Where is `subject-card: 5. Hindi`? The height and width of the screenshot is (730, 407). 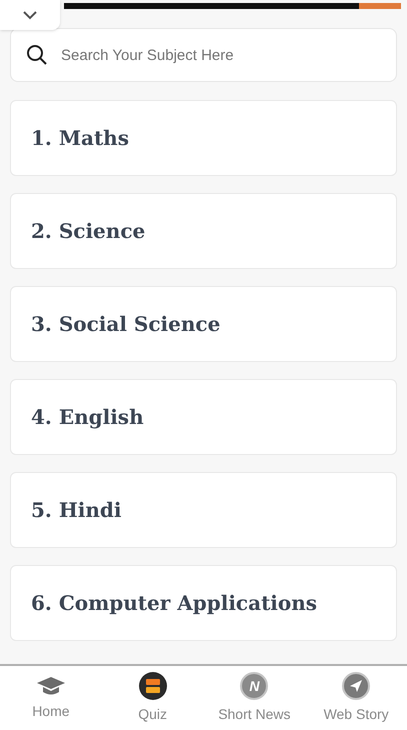 subject-card: 5. Hindi is located at coordinates (203, 510).